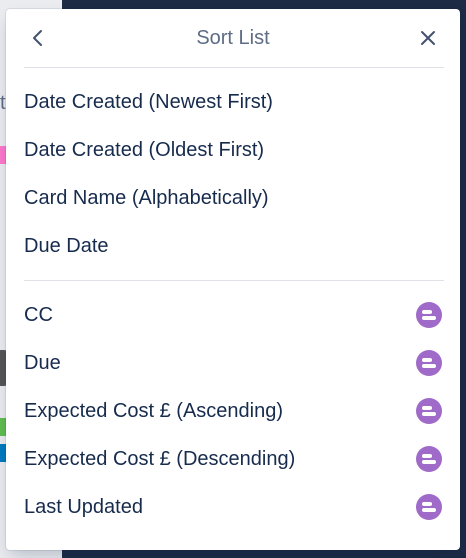  What do you see at coordinates (160, 458) in the screenshot?
I see `option-label: Expected Cost £ (Descending)` at bounding box center [160, 458].